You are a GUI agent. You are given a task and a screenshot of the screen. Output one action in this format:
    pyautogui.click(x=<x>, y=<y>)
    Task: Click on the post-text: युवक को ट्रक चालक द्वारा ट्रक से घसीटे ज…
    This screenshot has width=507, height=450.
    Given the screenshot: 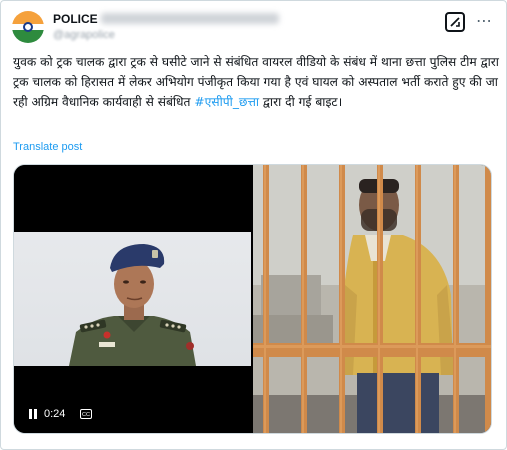 What is the action you would take?
    pyautogui.click(x=256, y=82)
    